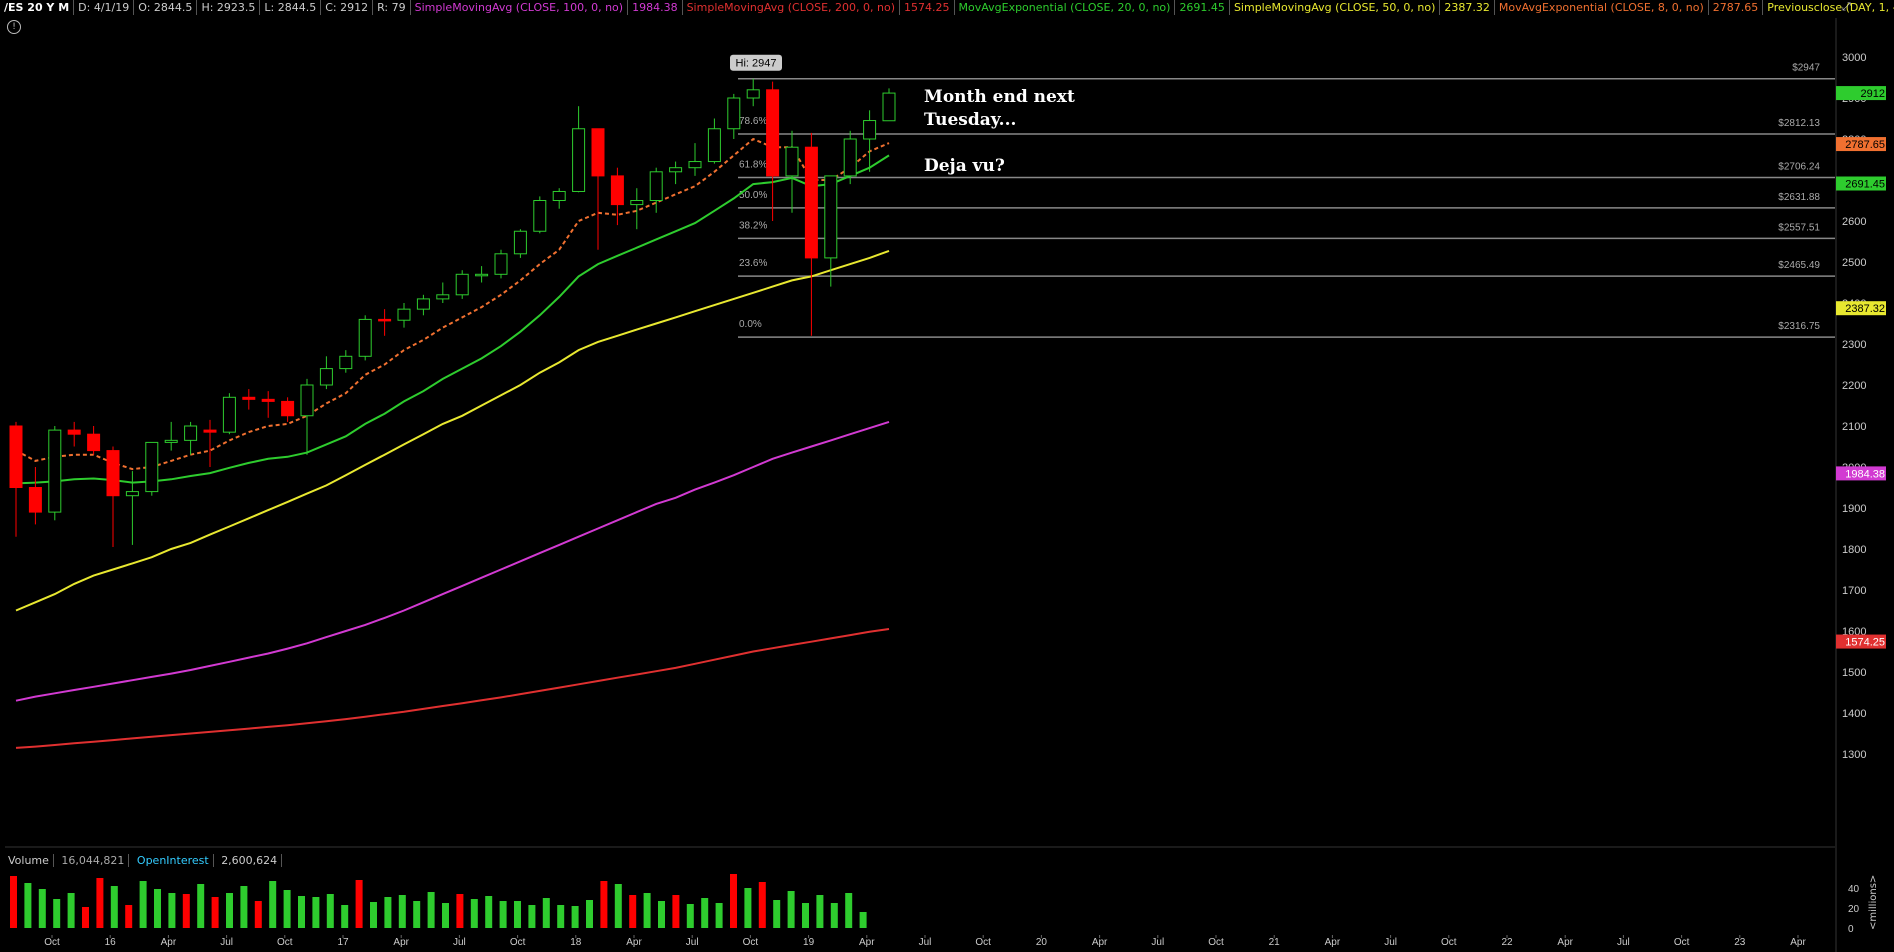 This screenshot has height=952, width=1894. I want to click on fib-pct-label: 78.6%, so click(753, 121).